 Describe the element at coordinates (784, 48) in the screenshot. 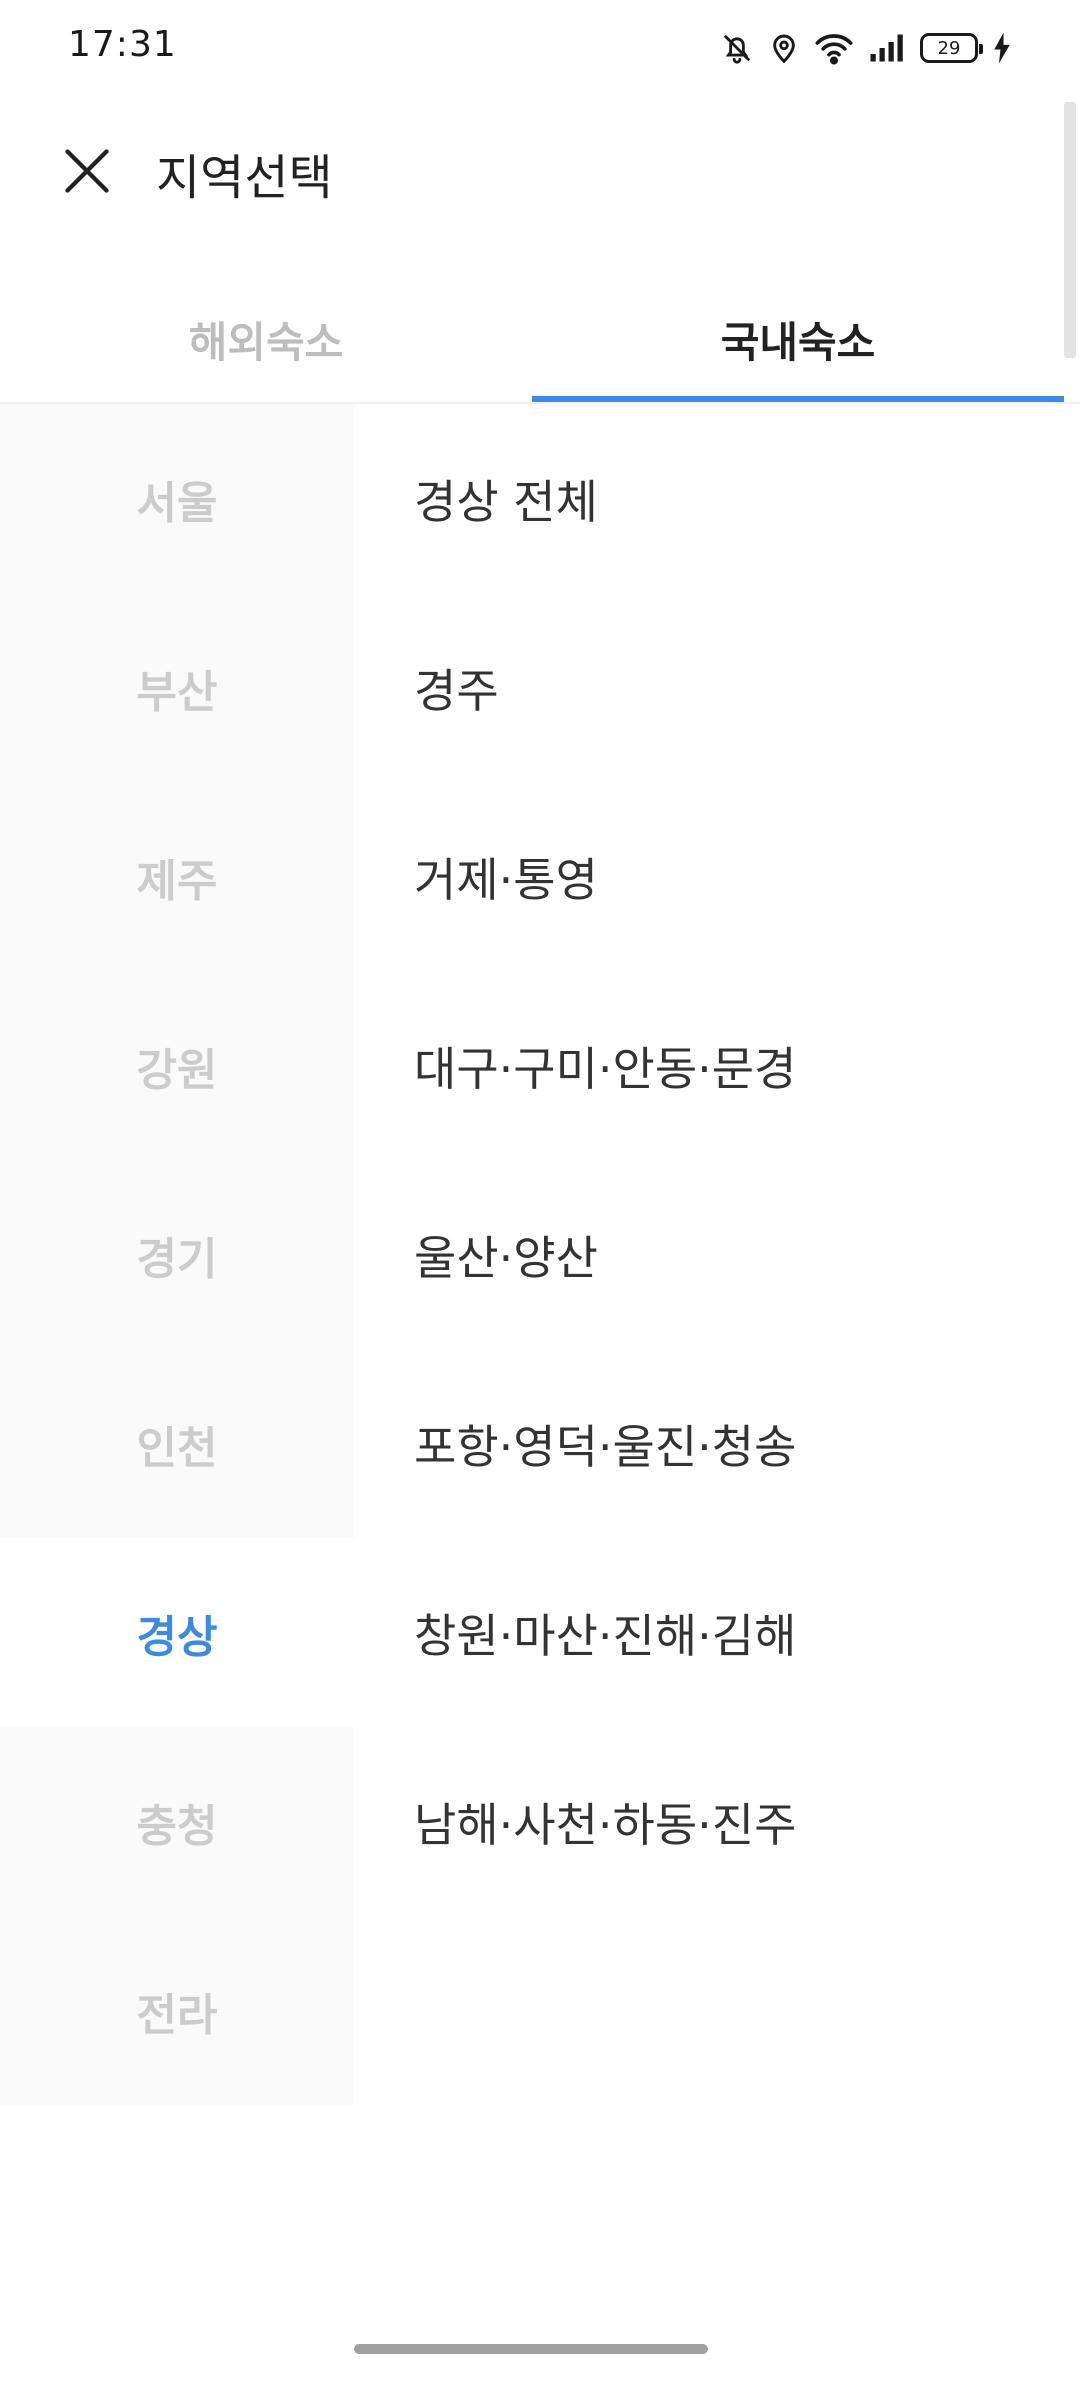

I see `location-icon` at that location.